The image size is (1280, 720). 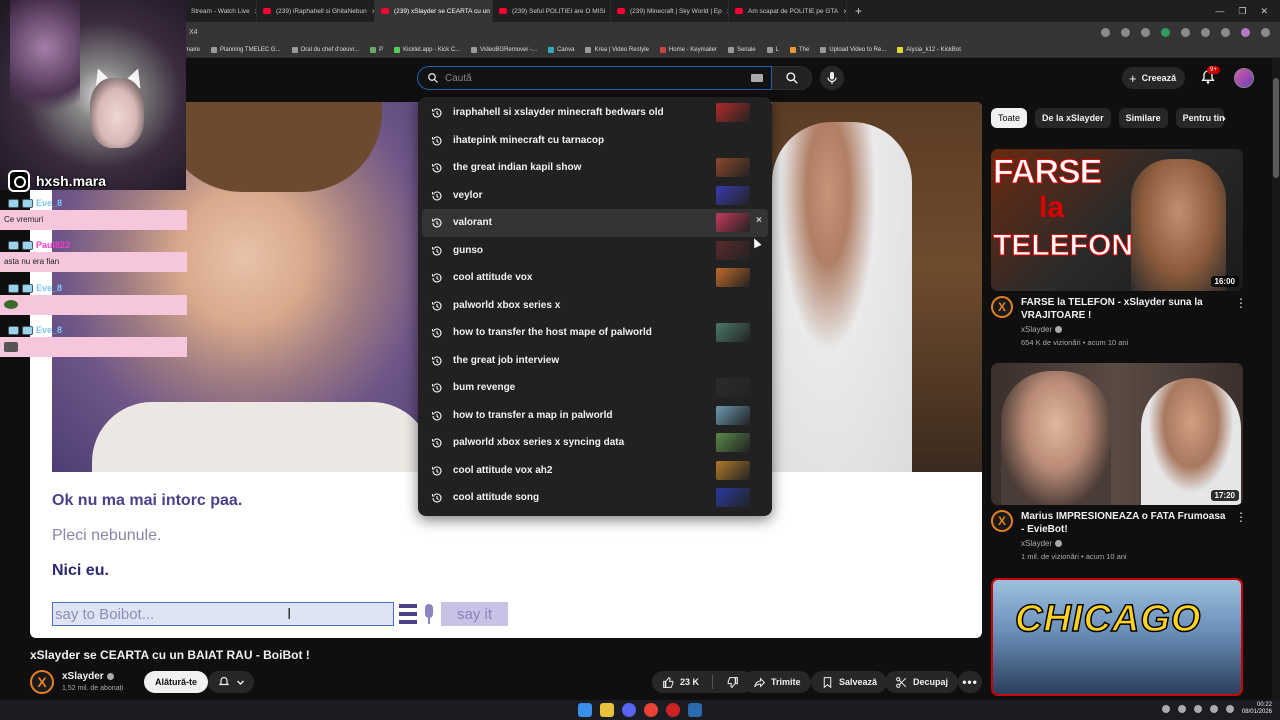 I want to click on chevron-right-icon: ›, so click(x=1224, y=118).